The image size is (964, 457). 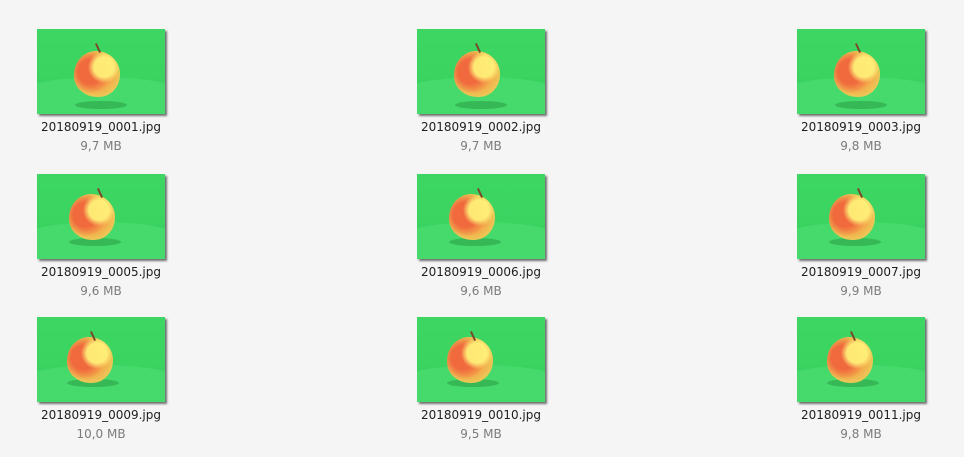 I want to click on file-name: 20180919_0005.jpg, so click(x=101, y=272).